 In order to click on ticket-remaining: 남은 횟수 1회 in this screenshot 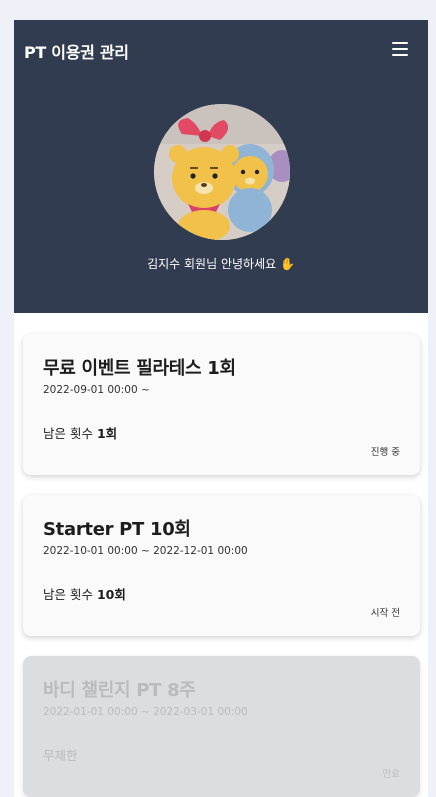, I will do `click(80, 432)`.